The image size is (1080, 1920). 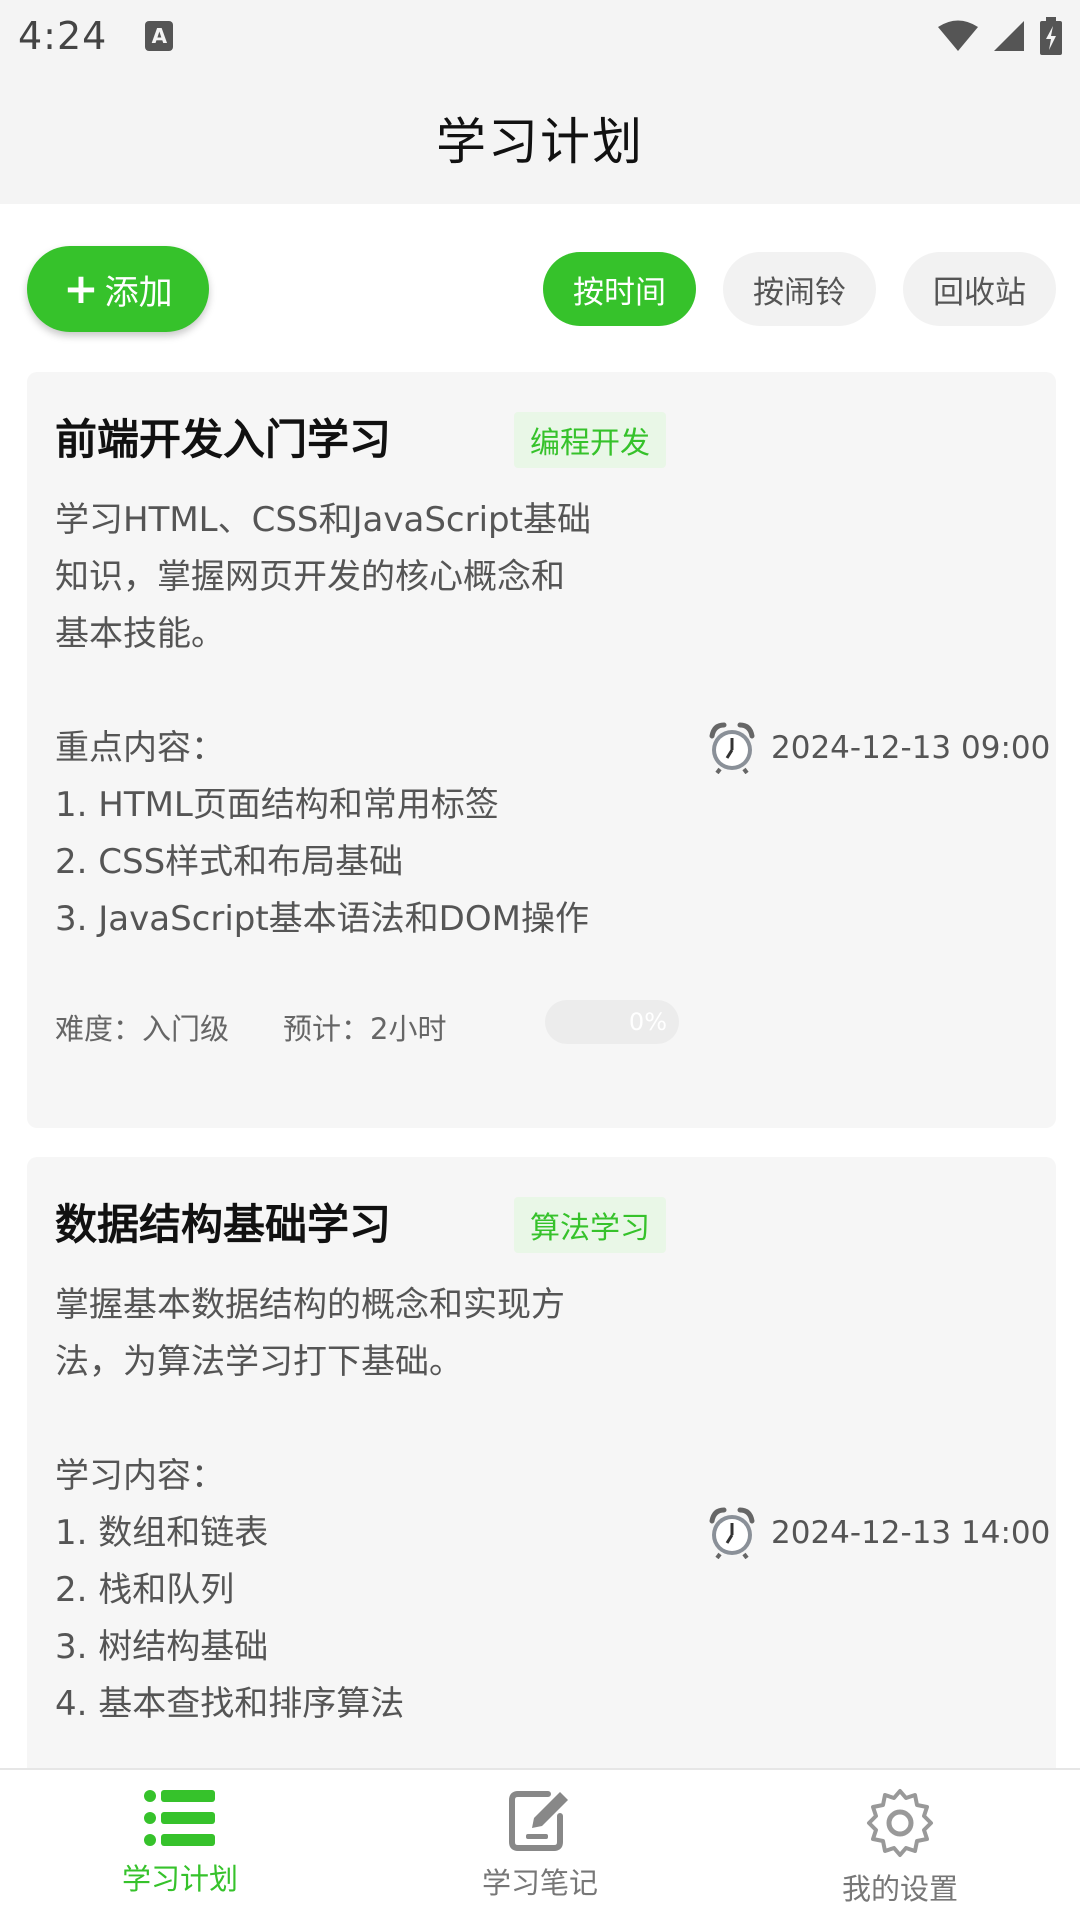 I want to click on progress-bar: 0%, so click(x=612, y=1022).